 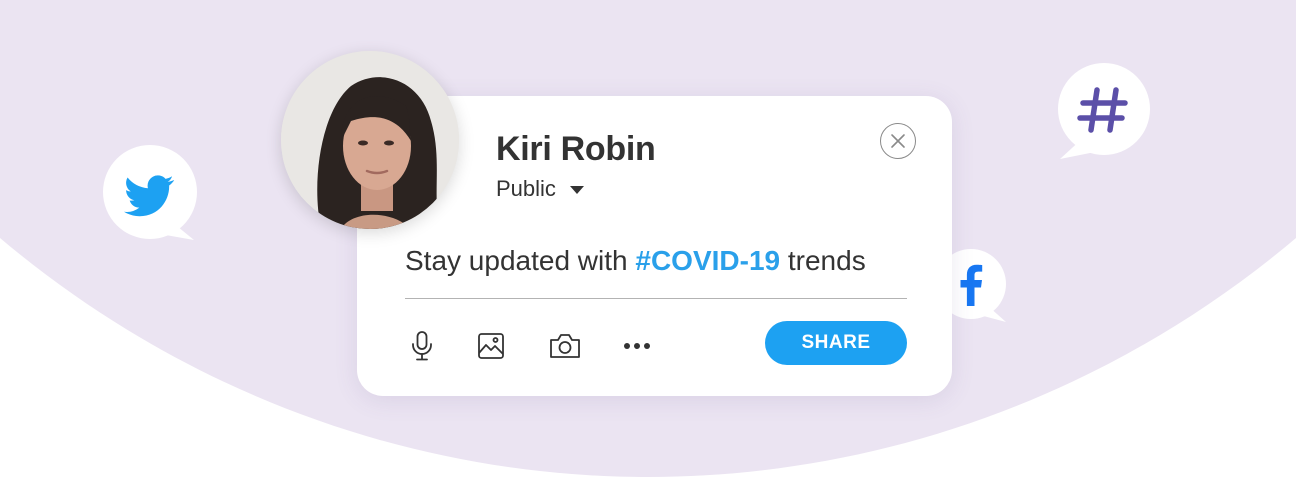 I want to click on close-button, so click(x=898, y=141).